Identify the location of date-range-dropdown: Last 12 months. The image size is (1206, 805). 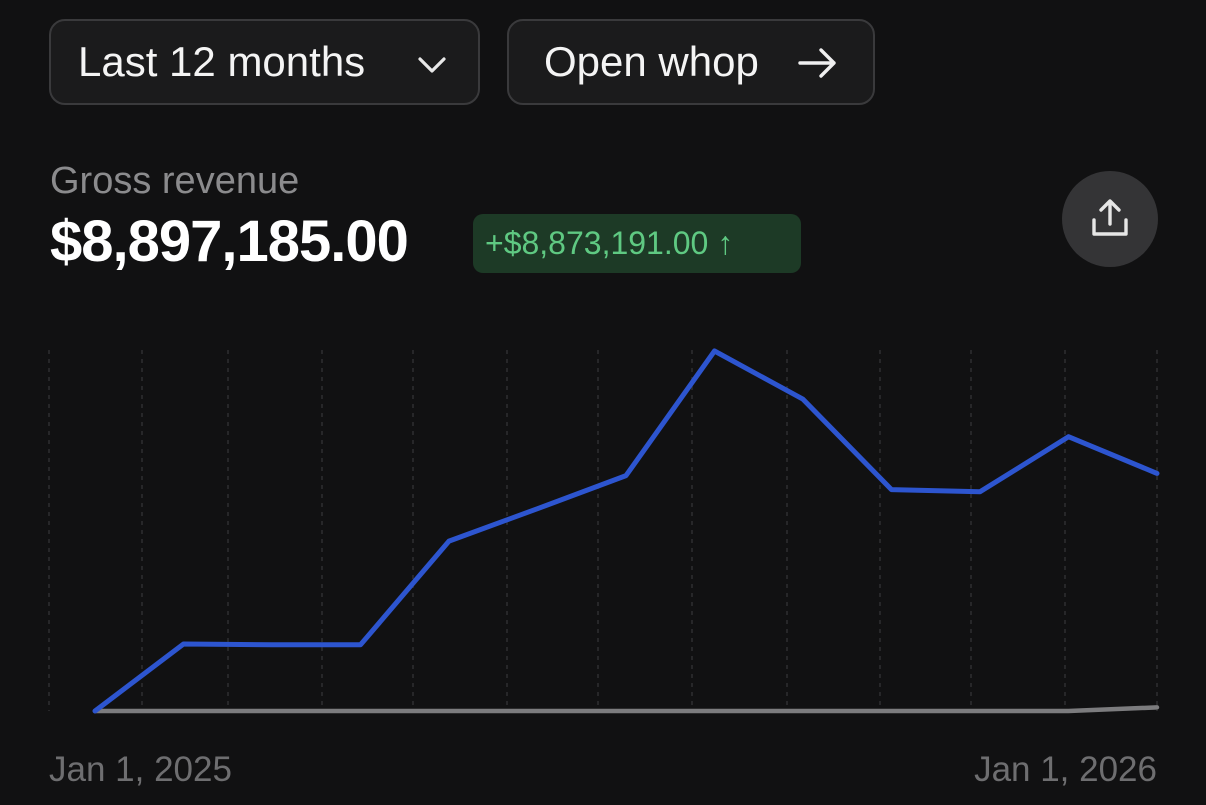
(264, 62).